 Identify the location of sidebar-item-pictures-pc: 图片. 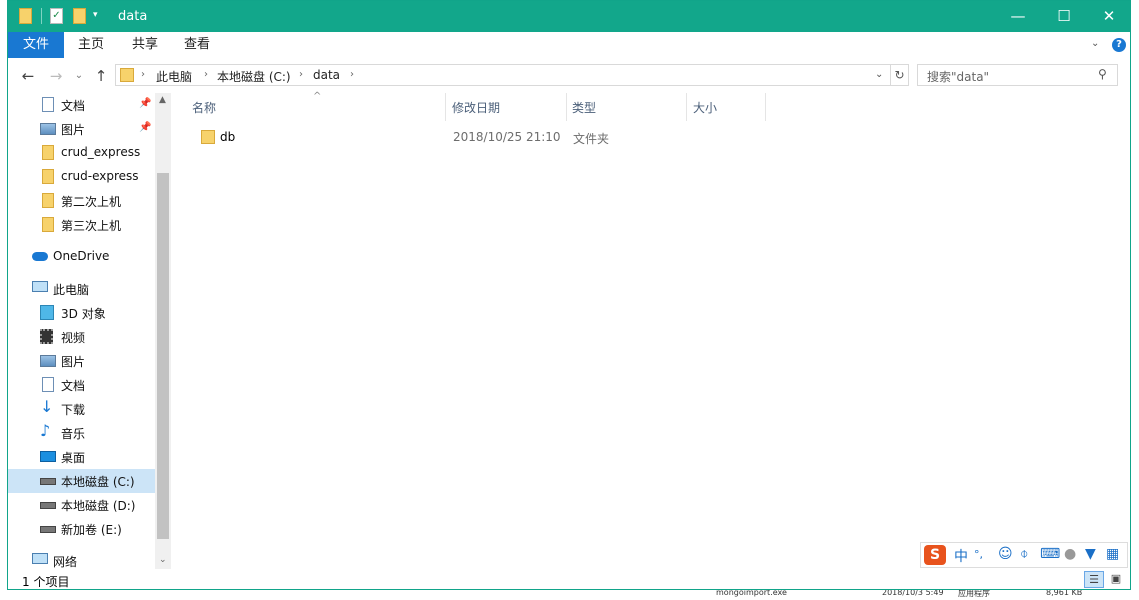
(81, 361).